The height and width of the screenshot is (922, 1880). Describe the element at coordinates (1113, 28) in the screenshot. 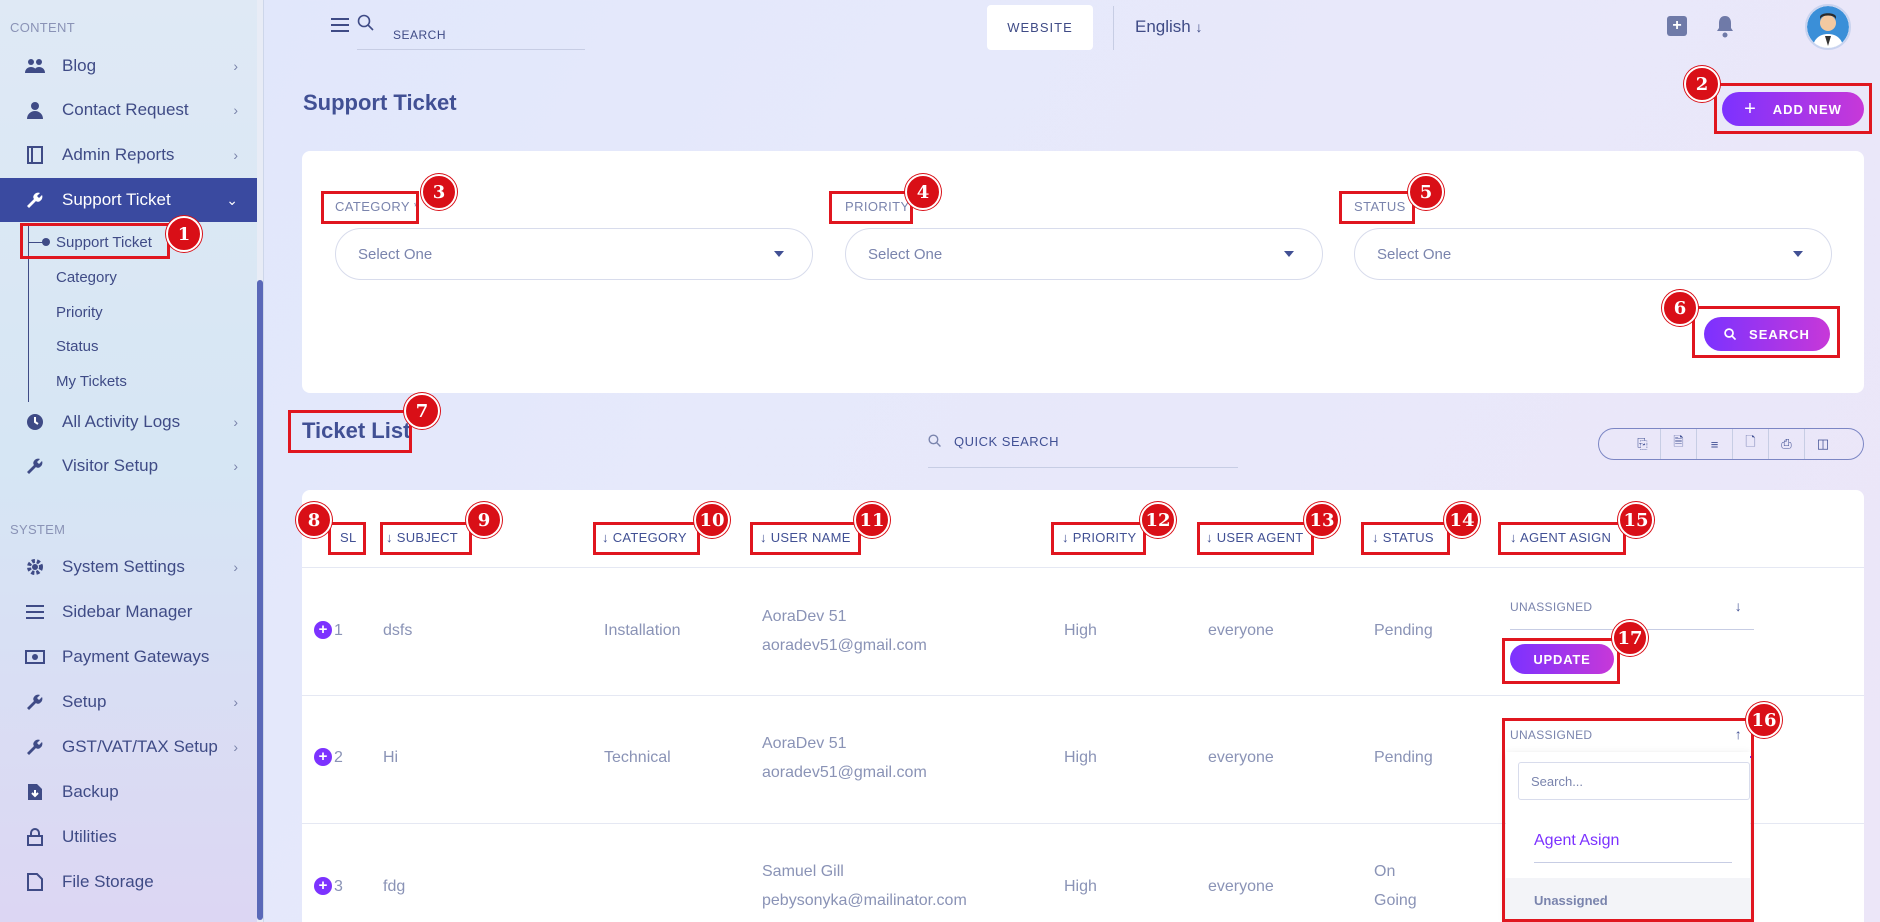

I see `divider` at that location.